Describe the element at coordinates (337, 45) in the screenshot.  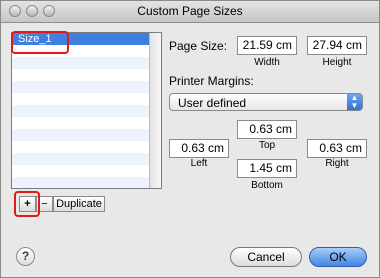
I see `height-field: 27.94 cm` at that location.